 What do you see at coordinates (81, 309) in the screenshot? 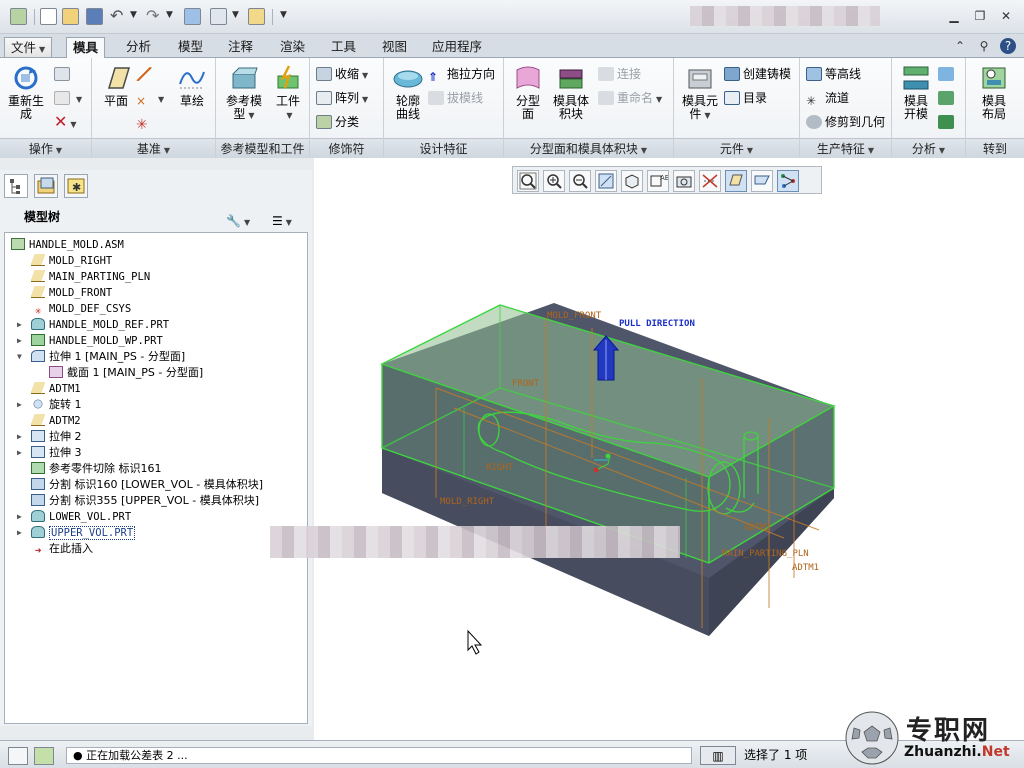
I see `tree-item: ✳ MOLD_DEF_CSYS` at bounding box center [81, 309].